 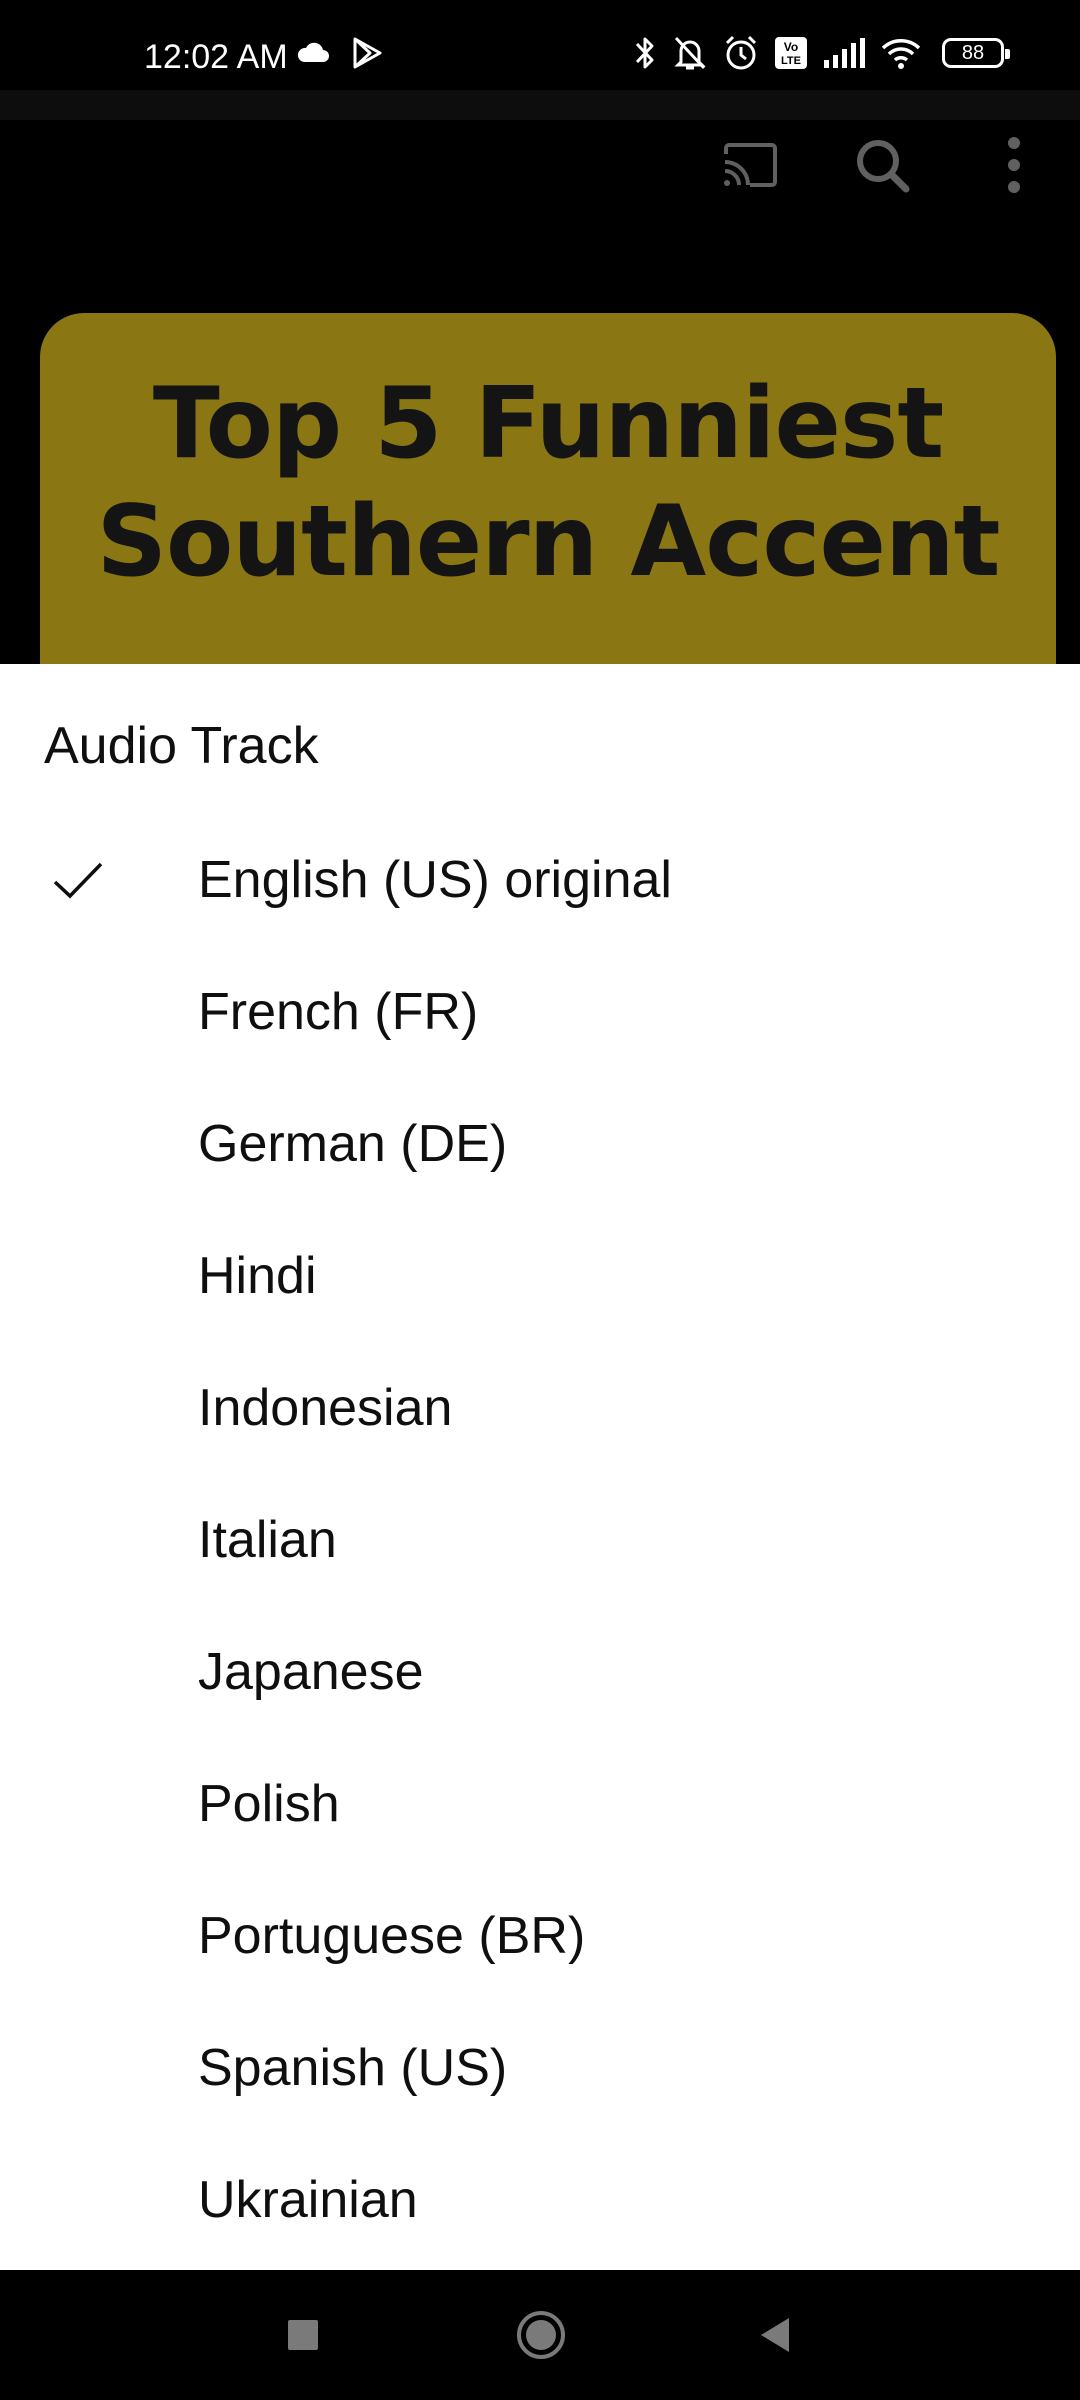 I want to click on audio-track-option: English (US) original, so click(x=540, y=890).